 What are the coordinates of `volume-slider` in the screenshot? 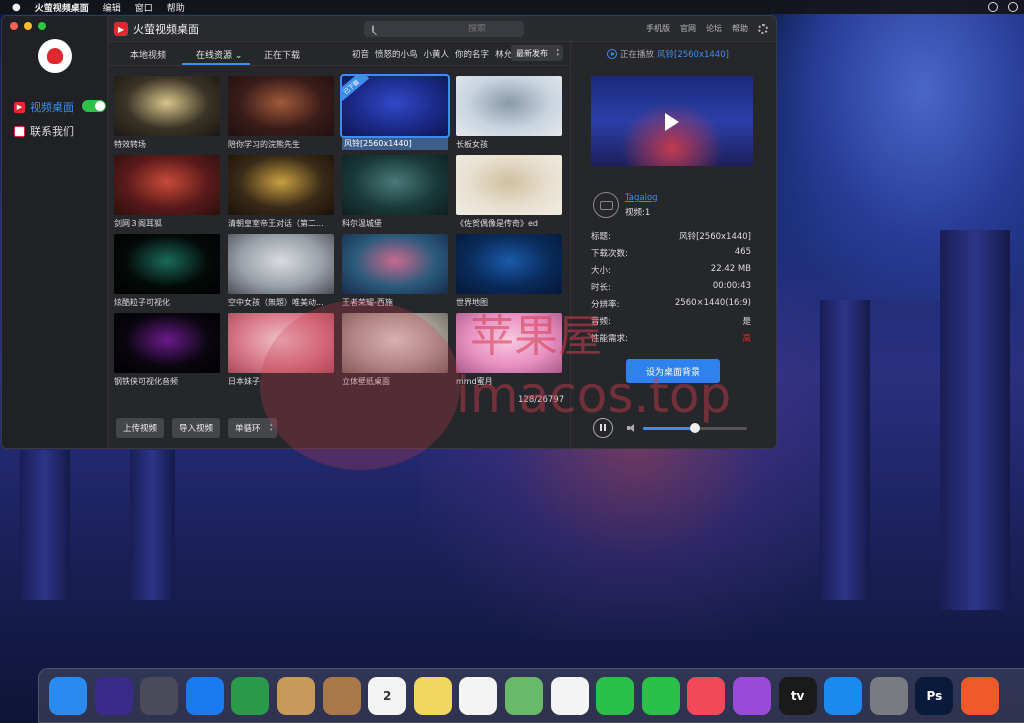 It's located at (695, 427).